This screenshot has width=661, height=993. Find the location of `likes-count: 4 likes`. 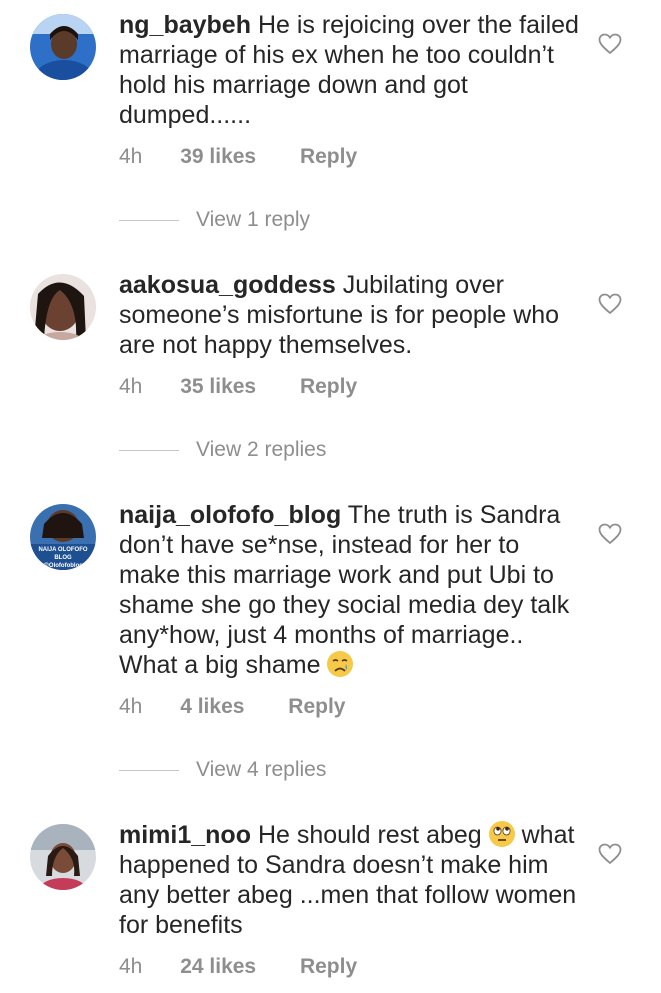

likes-count: 4 likes is located at coordinates (212, 706).